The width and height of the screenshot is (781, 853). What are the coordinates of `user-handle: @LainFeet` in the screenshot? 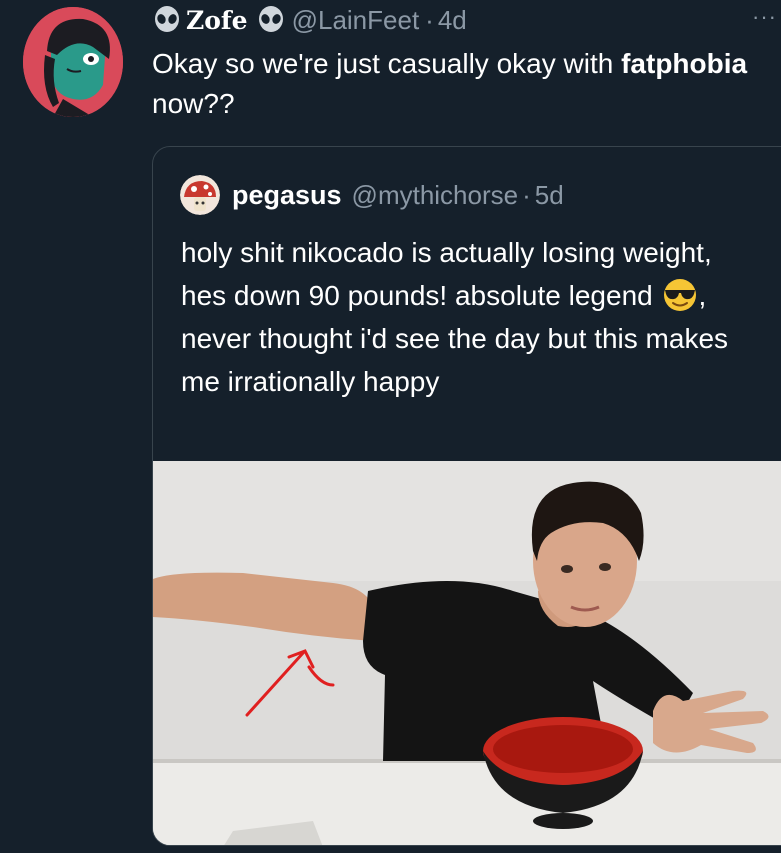 It's located at (356, 20).